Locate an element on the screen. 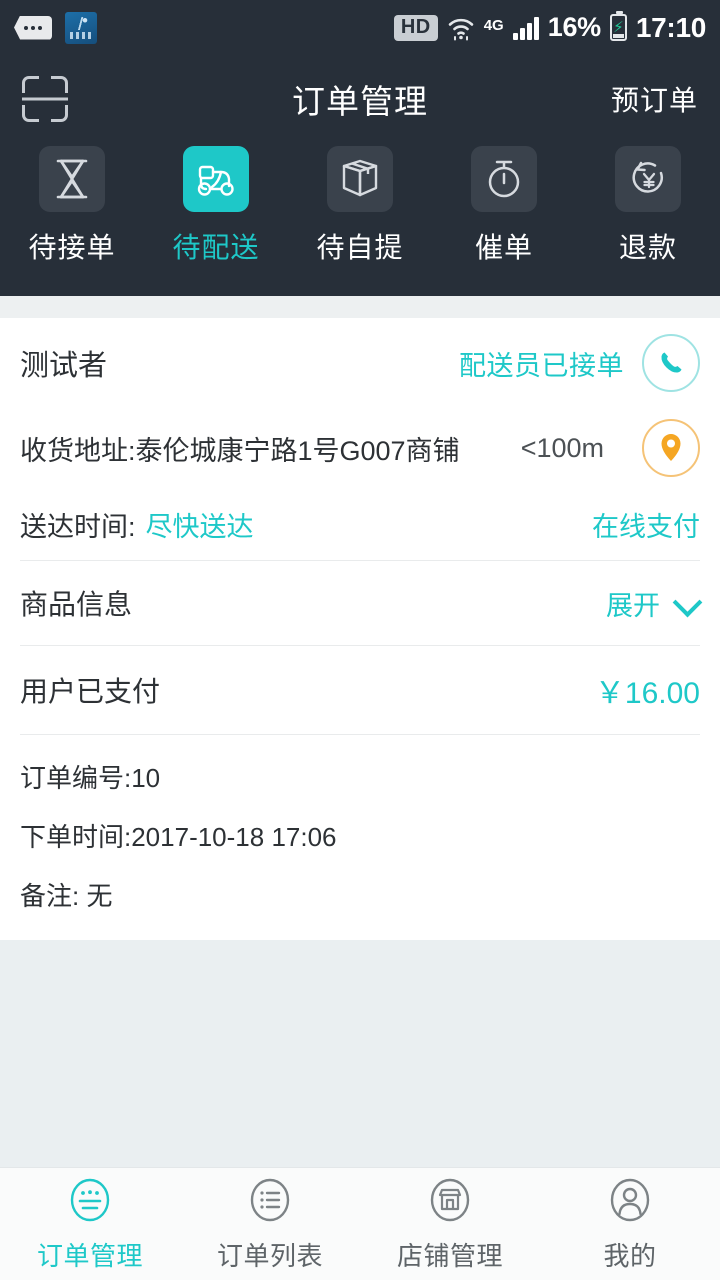 Image resolution: width=720 pixels, height=1280 pixels. delivery-address: 收货地址:泰伦城康宁路1号G007商铺 is located at coordinates (240, 450).